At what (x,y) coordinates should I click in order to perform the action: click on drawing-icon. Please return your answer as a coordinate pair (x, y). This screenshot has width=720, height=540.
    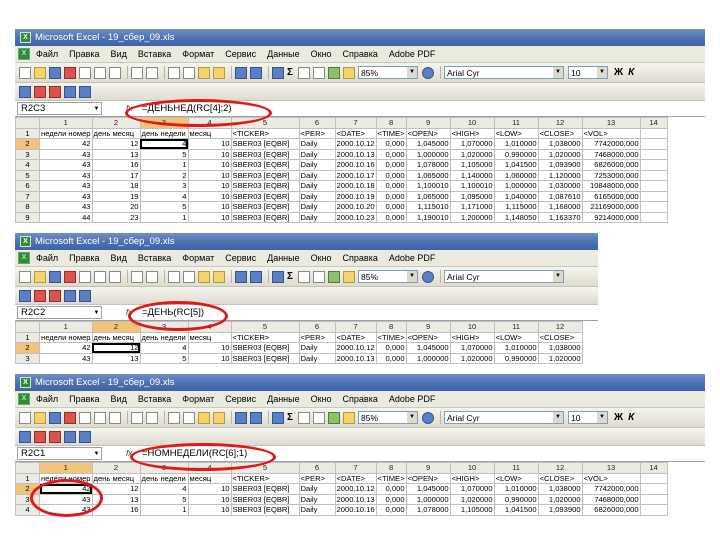
    Looking at the image, I should click on (349, 72).